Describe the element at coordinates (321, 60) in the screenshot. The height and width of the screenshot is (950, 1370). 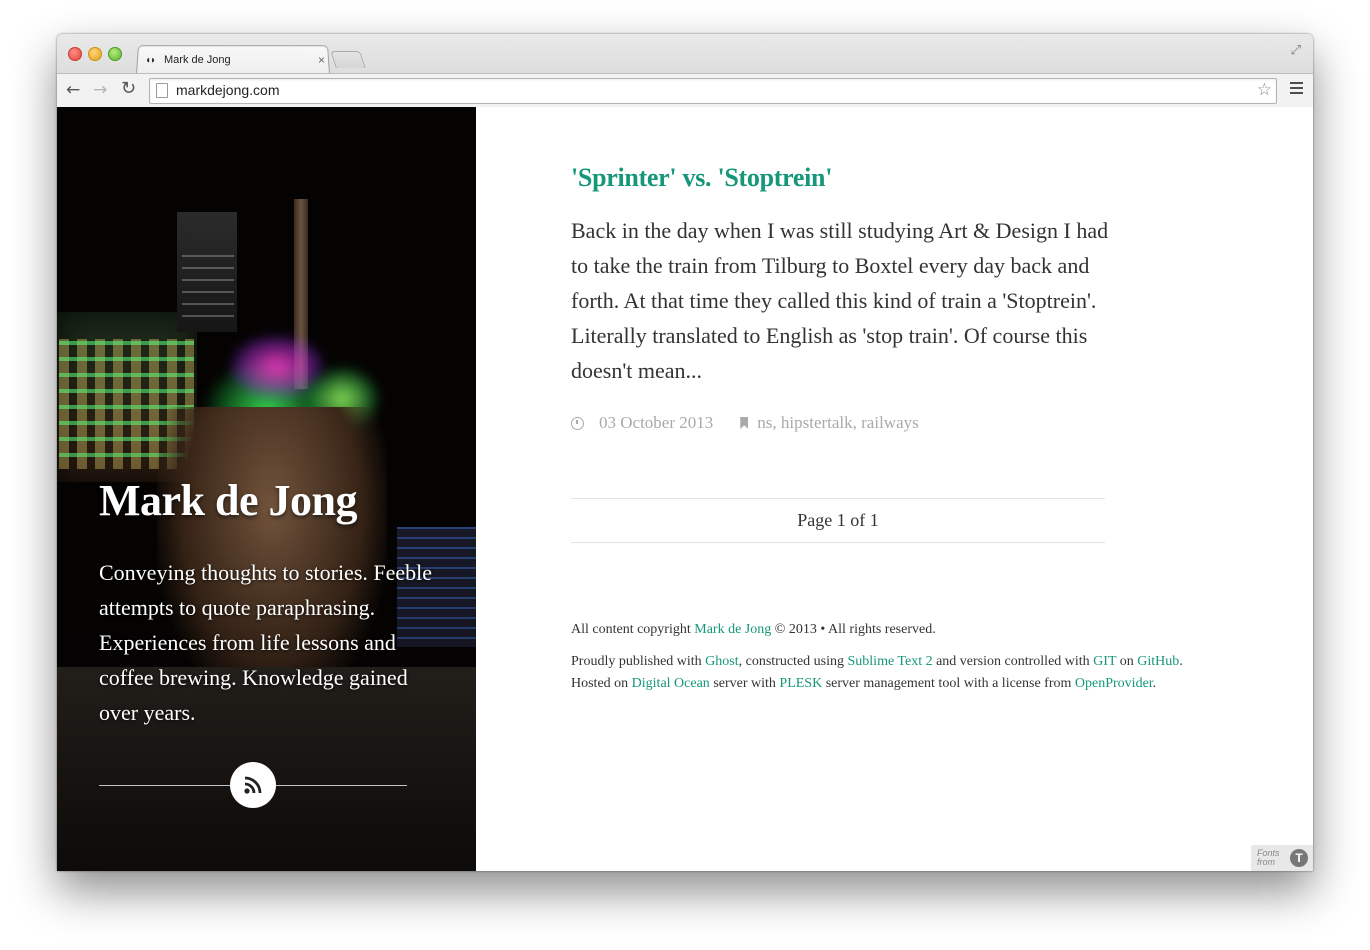
I see `tab-close-icon: ×` at that location.